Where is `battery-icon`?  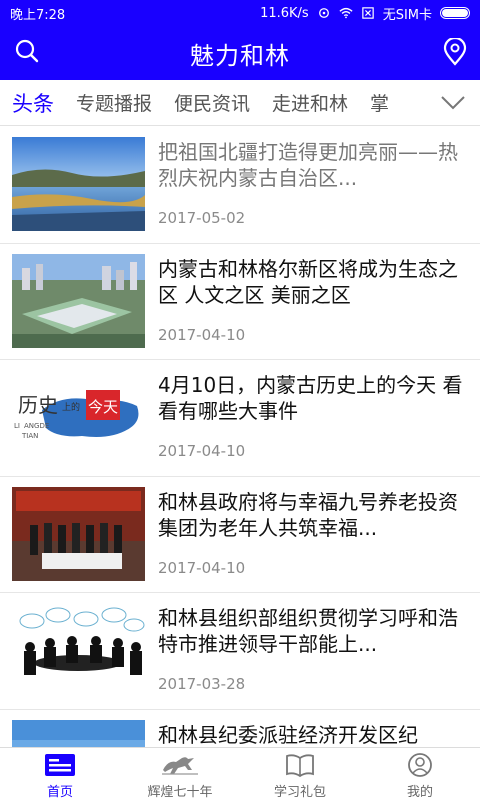 battery-icon is located at coordinates (455, 13).